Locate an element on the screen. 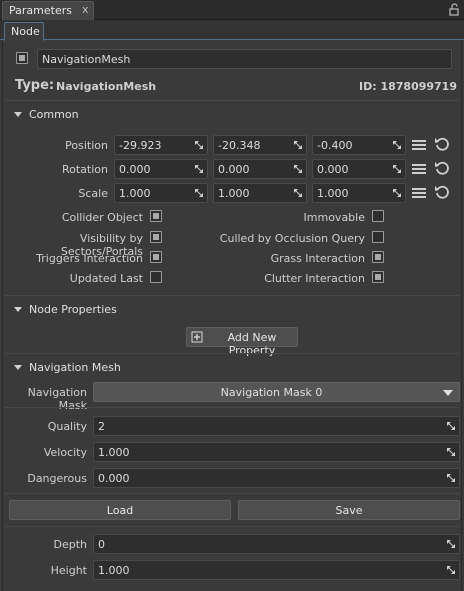 The width and height of the screenshot is (464, 591). flag-label: Collider Object is located at coordinates (102, 217).